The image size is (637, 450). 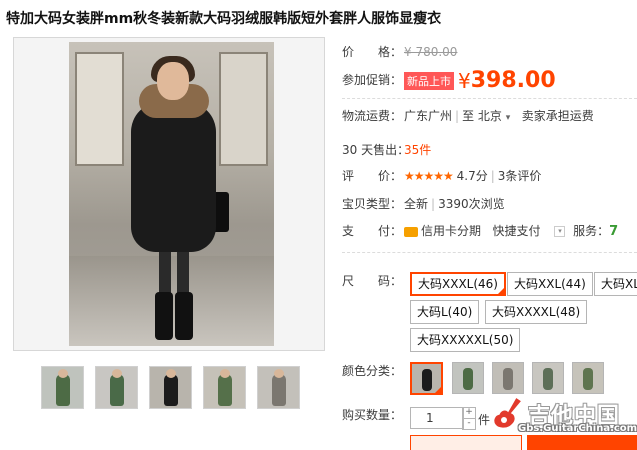 I want to click on size-option-label: 大码XXXL(46), so click(x=458, y=284).